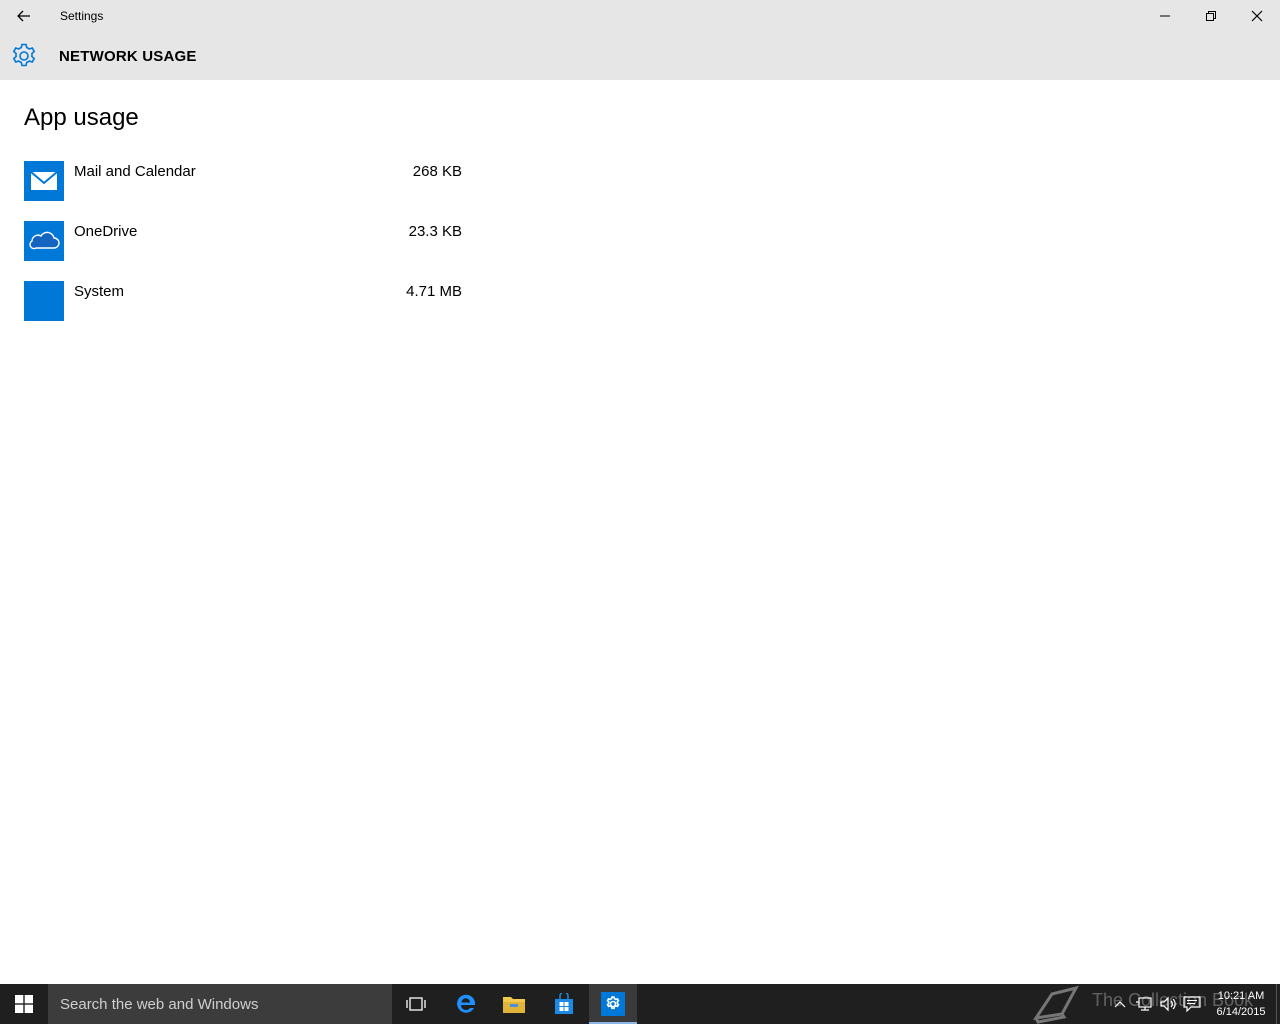  Describe the element at coordinates (640, 16) in the screenshot. I see `title-bar: Settings` at that location.